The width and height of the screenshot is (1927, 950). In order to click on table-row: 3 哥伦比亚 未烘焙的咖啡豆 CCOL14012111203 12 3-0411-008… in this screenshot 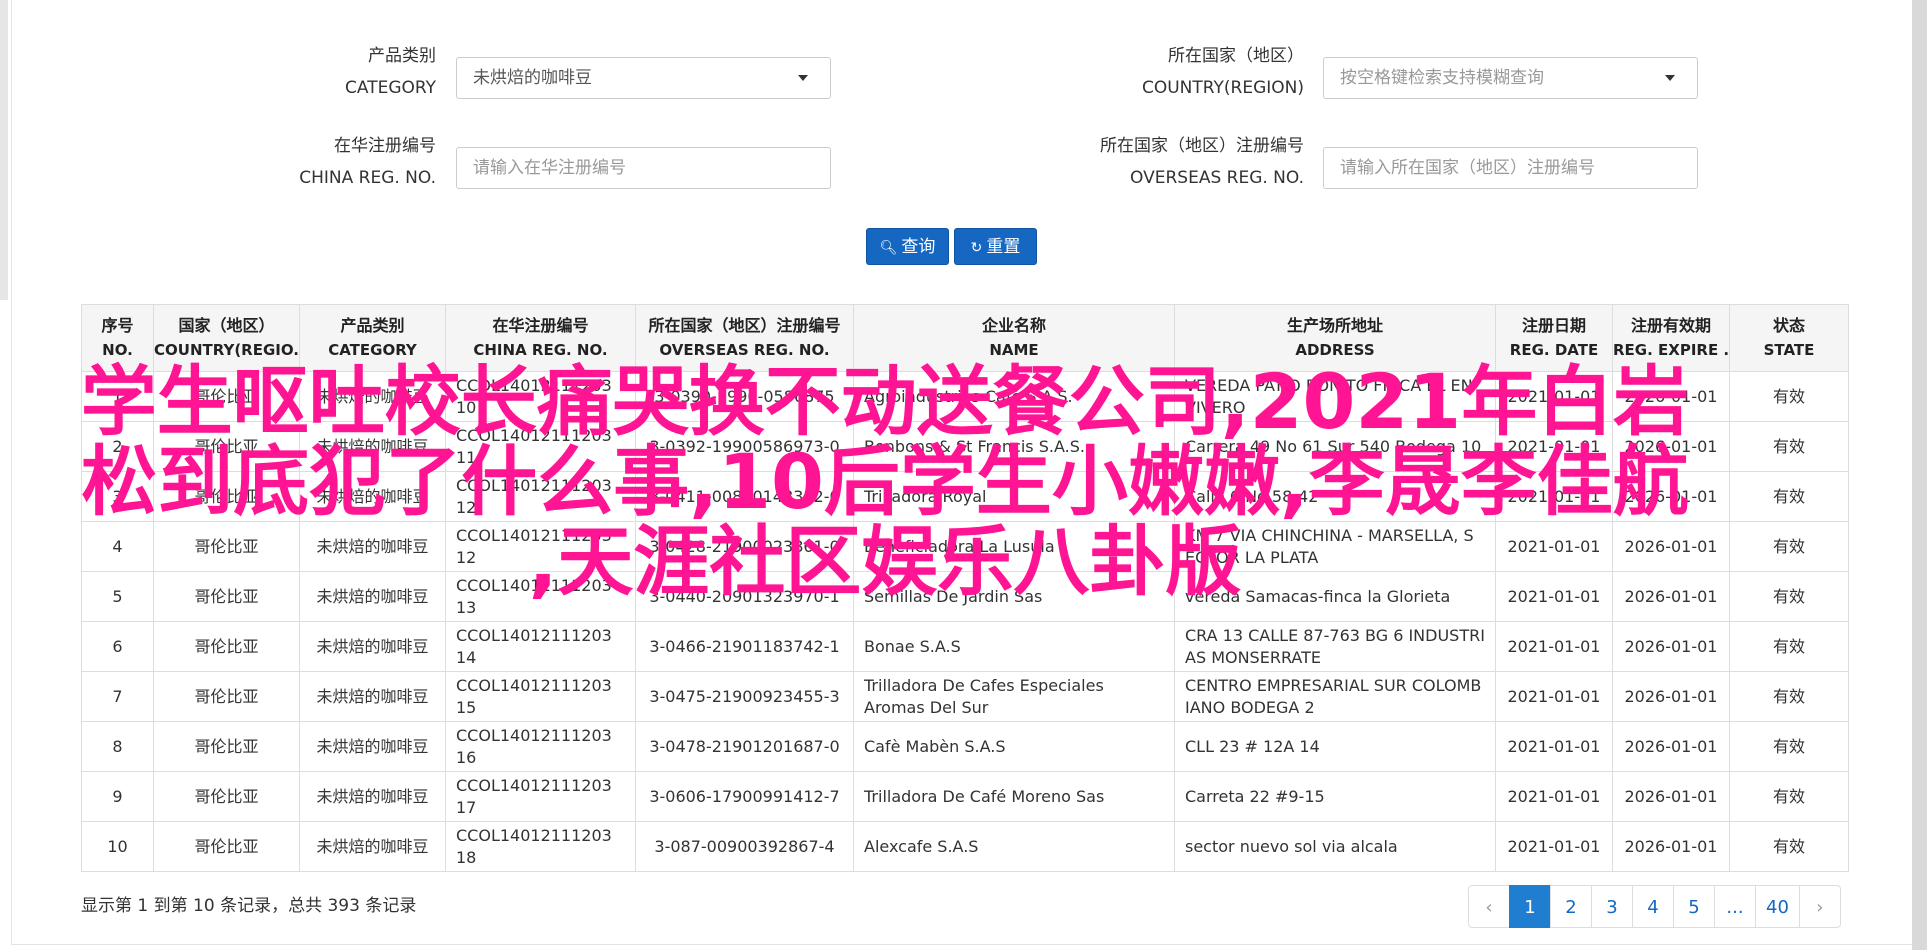, I will do `click(965, 496)`.